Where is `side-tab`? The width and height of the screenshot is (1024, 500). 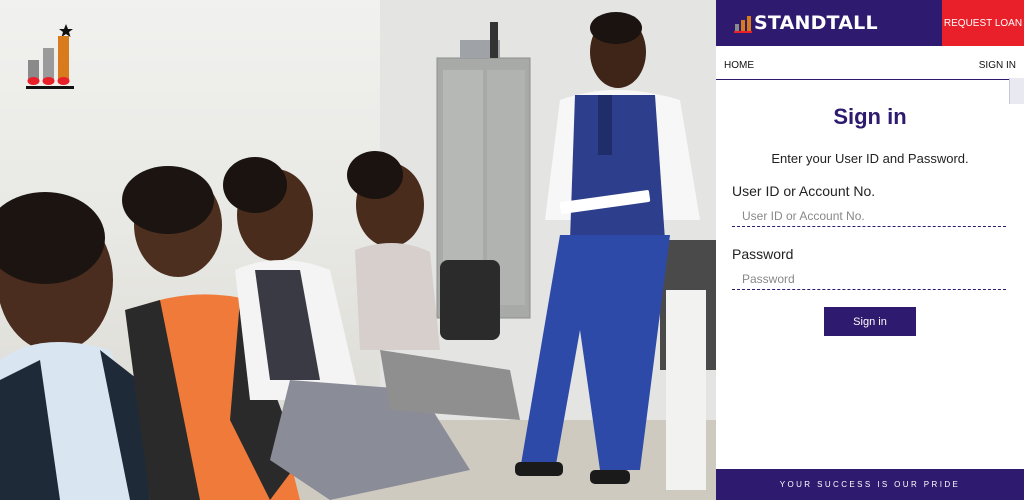
side-tab is located at coordinates (1016, 91).